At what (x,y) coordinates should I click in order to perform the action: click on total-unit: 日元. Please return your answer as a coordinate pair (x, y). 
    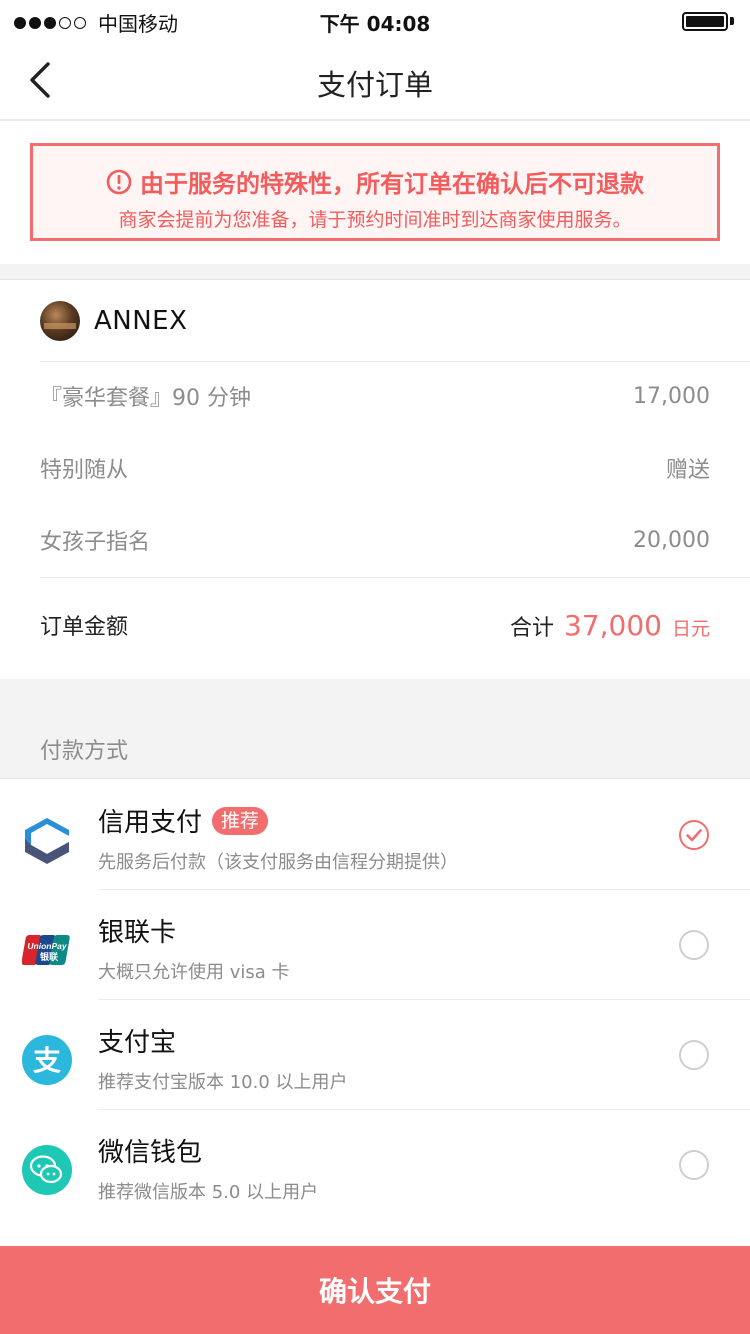
    Looking at the image, I should click on (690, 628).